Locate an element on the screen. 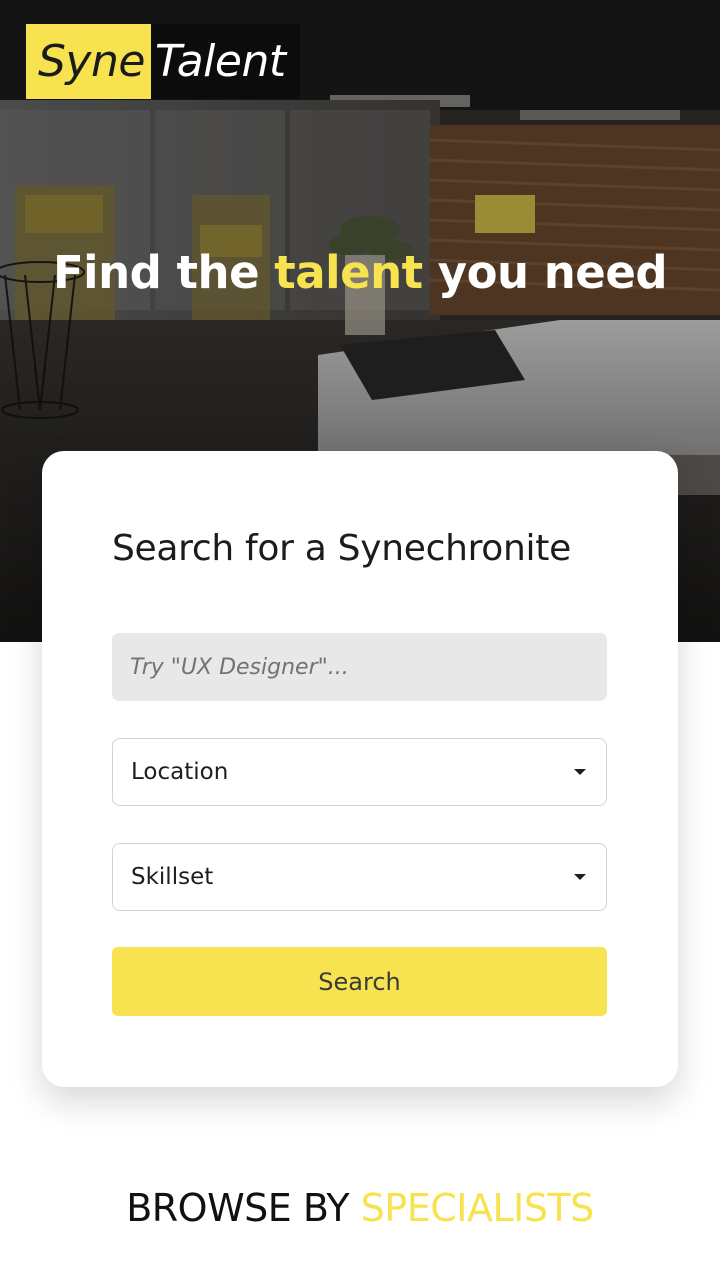 The height and width of the screenshot is (1280, 720). browse-heading-prefix: BROWSE BY is located at coordinates (243, 1208).